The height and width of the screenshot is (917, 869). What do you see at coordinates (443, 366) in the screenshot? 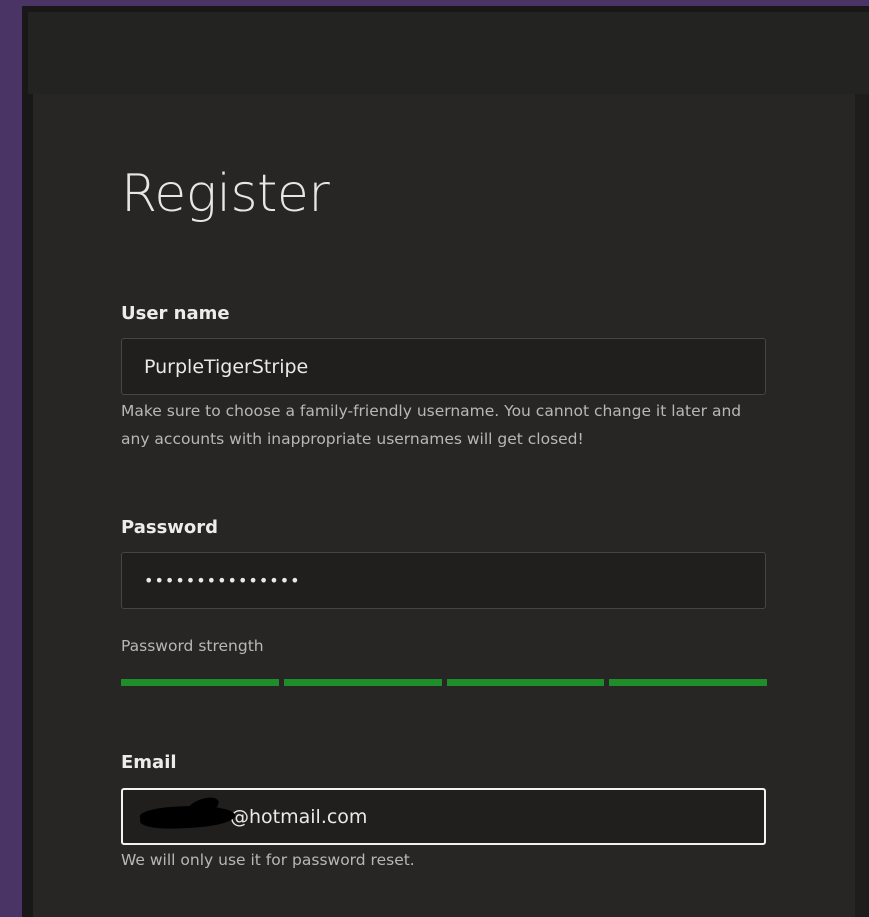
I see `username-input` at bounding box center [443, 366].